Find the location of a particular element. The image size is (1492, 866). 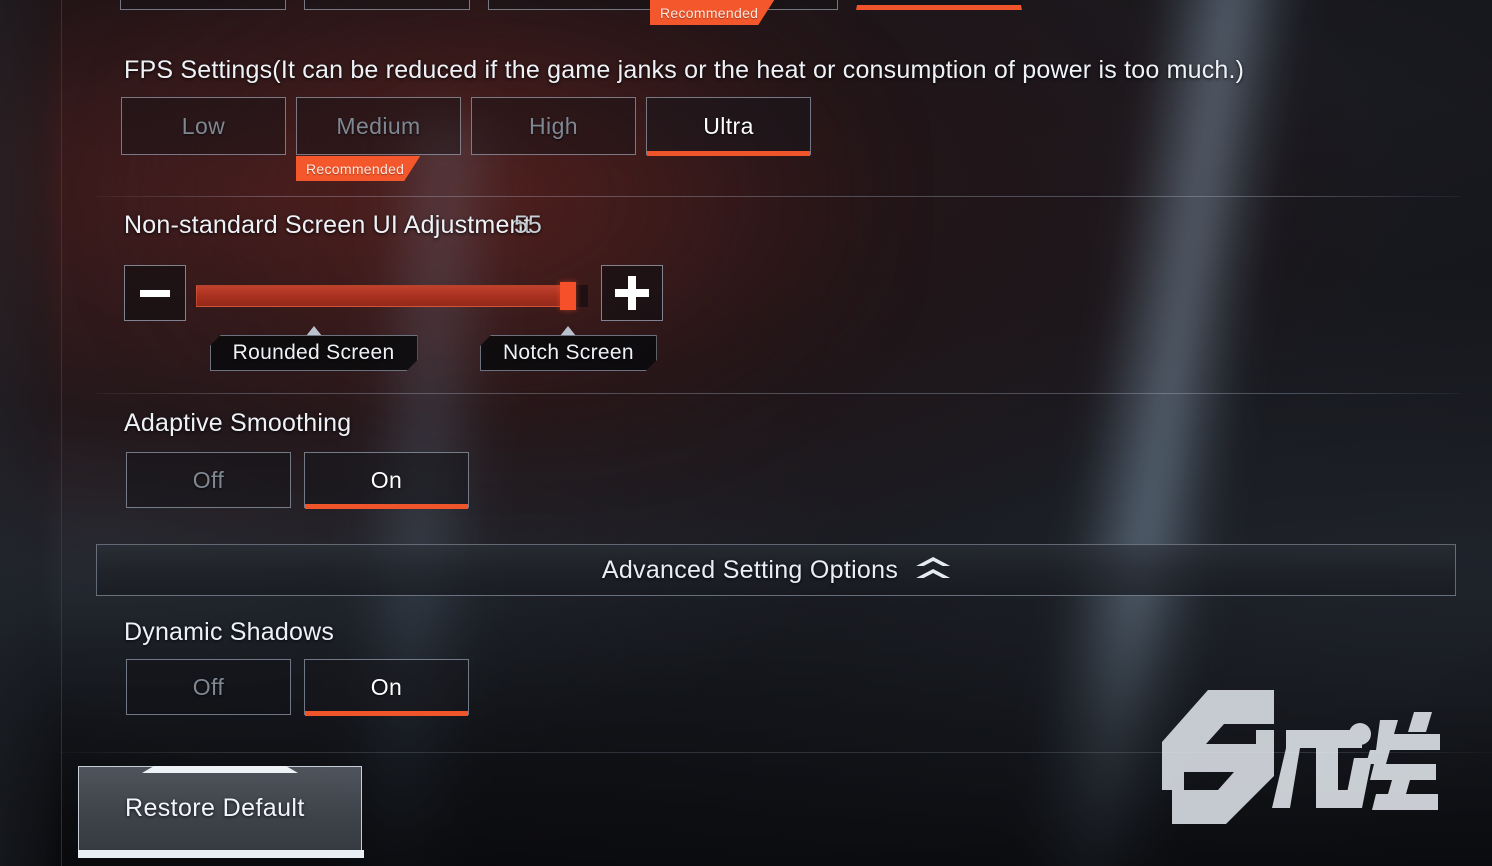

fps-option-medium: Medium is located at coordinates (378, 126).